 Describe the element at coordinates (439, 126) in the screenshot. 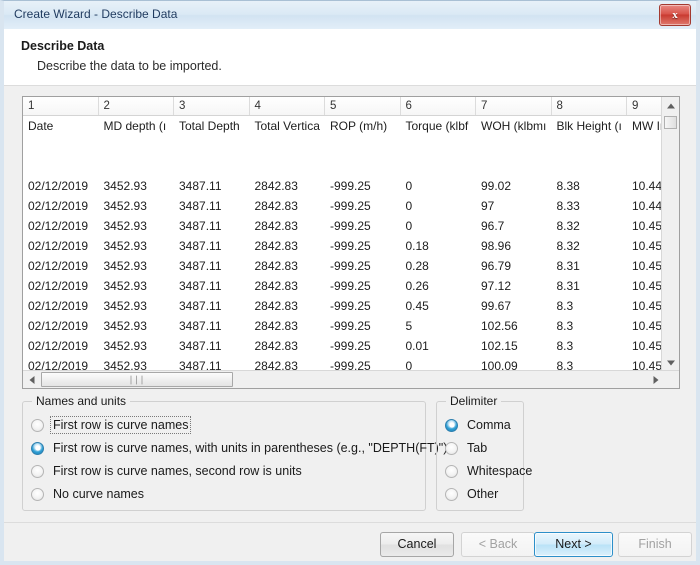

I see `grid-cell: Torque (klbf` at that location.